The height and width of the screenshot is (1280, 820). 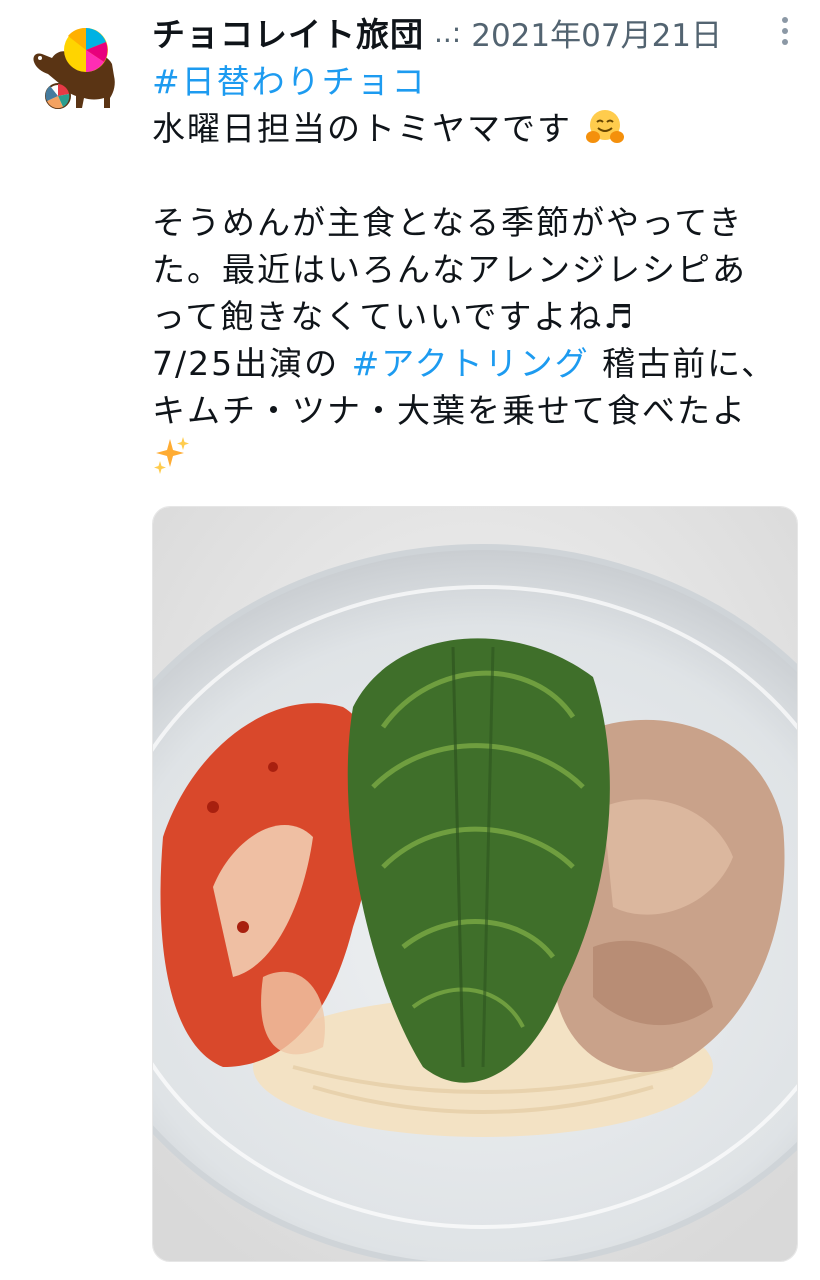 What do you see at coordinates (362, 128) in the screenshot?
I see `text-line: 水曜日担当のトミヤマです` at bounding box center [362, 128].